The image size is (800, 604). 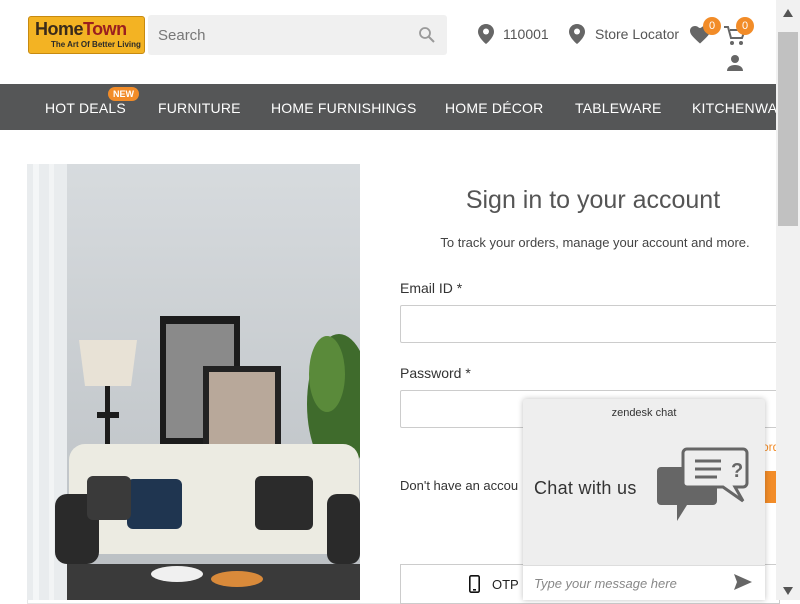 What do you see at coordinates (745, 26) in the screenshot?
I see `cart-count-badge: 0` at bounding box center [745, 26].